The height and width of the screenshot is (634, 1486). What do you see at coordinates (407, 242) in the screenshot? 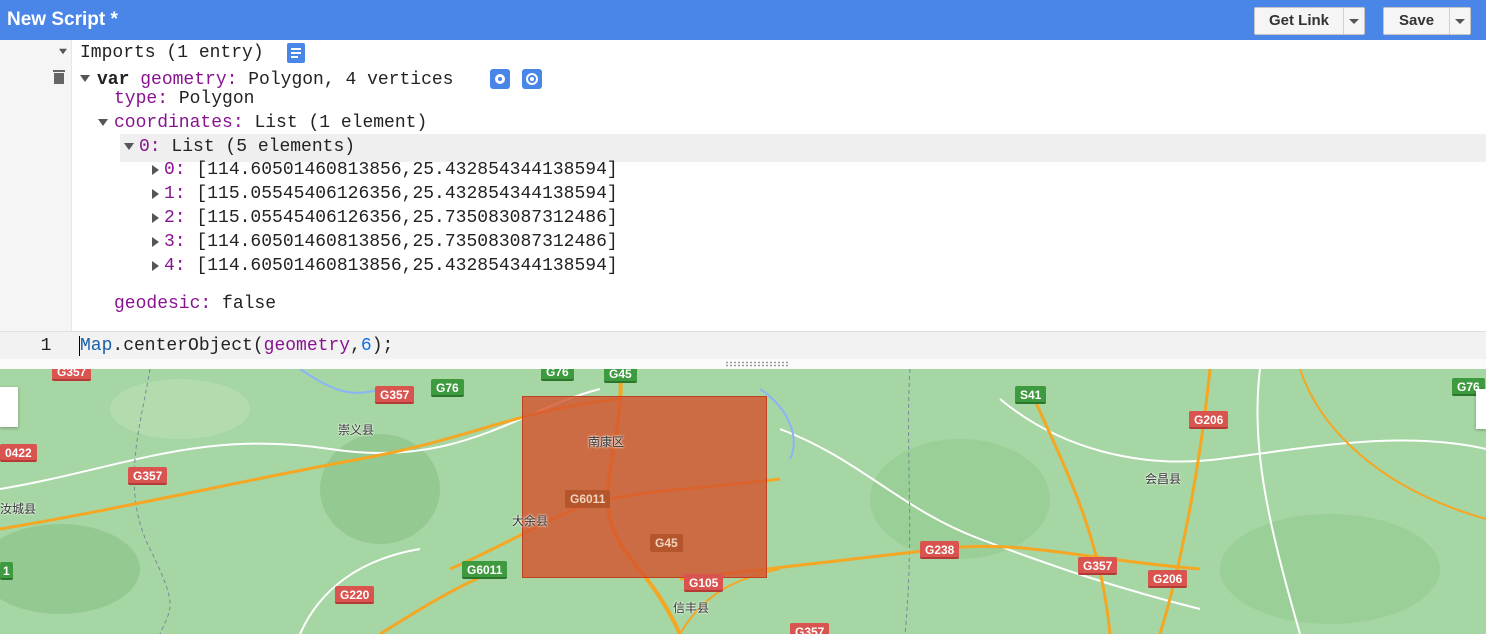
I see `point-value: [114.60501460813856,25.735083087312486]` at bounding box center [407, 242].